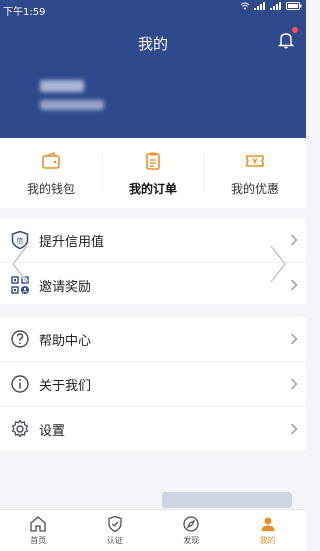  I want to click on tab-label: 我的, so click(267, 540).